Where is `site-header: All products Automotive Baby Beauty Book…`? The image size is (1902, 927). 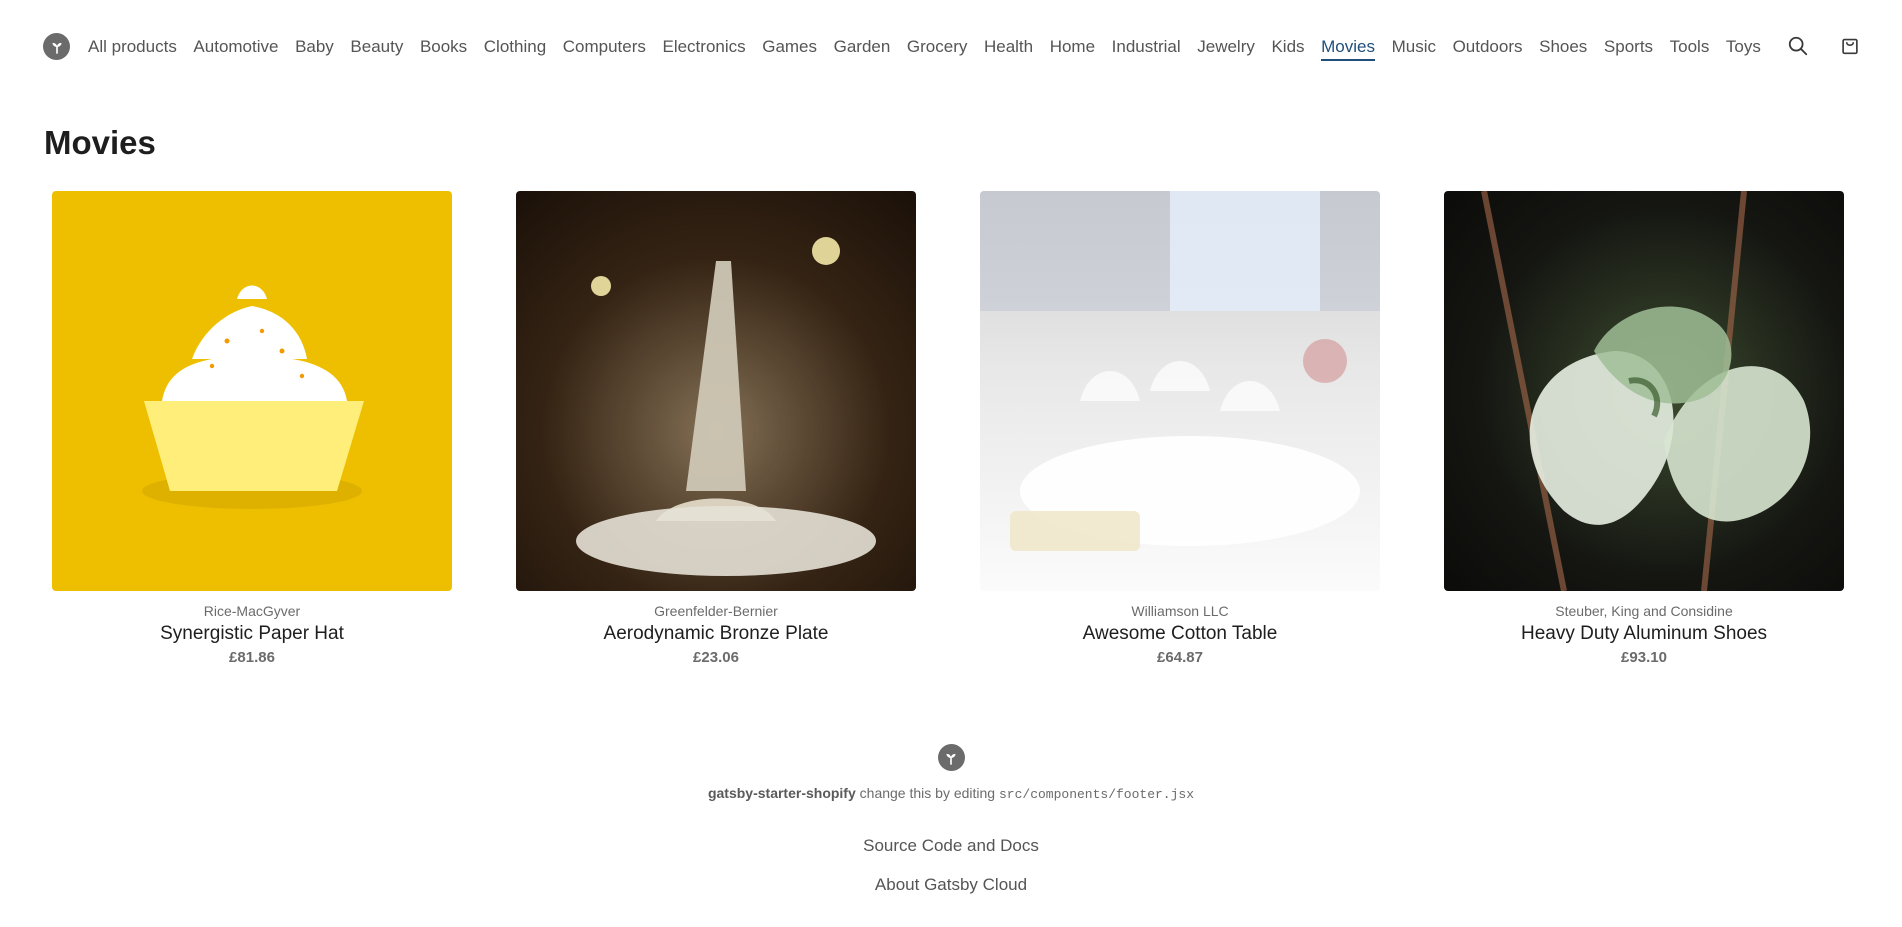
site-header: All products Automotive Baby Beauty Book… is located at coordinates (951, 47).